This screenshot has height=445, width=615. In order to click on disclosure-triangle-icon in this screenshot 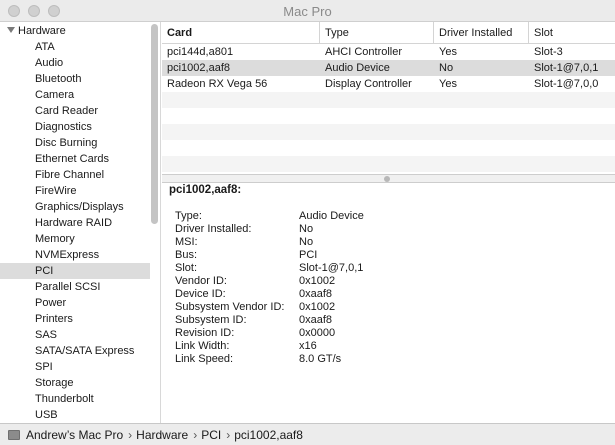, I will do `click(11, 30)`.